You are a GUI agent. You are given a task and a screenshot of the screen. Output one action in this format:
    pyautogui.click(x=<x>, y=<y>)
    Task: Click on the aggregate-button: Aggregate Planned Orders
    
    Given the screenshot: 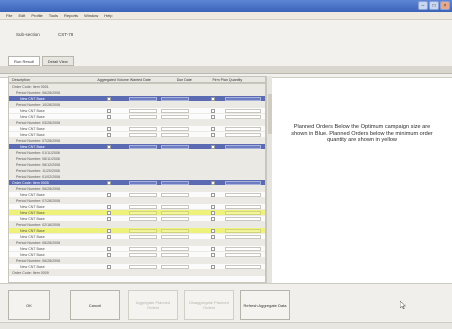 What is the action you would take?
    pyautogui.click(x=153, y=305)
    